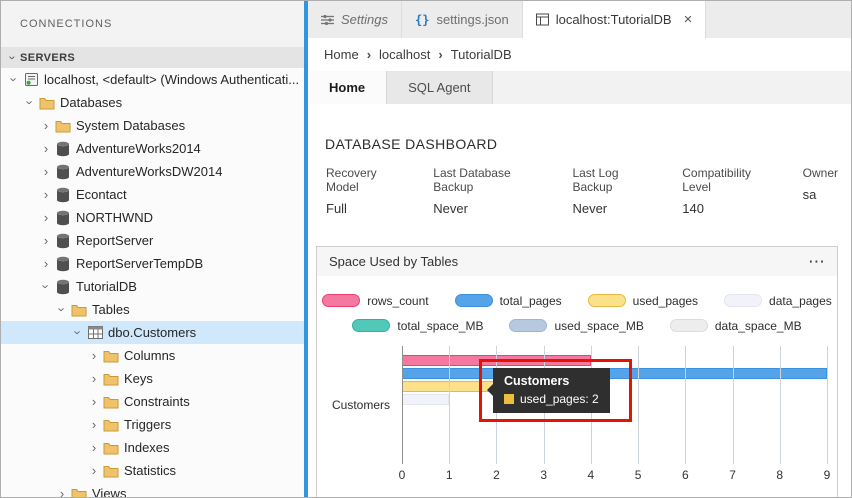 This screenshot has height=498, width=852. I want to click on tree-item-databases: › Databases, so click(152, 102).